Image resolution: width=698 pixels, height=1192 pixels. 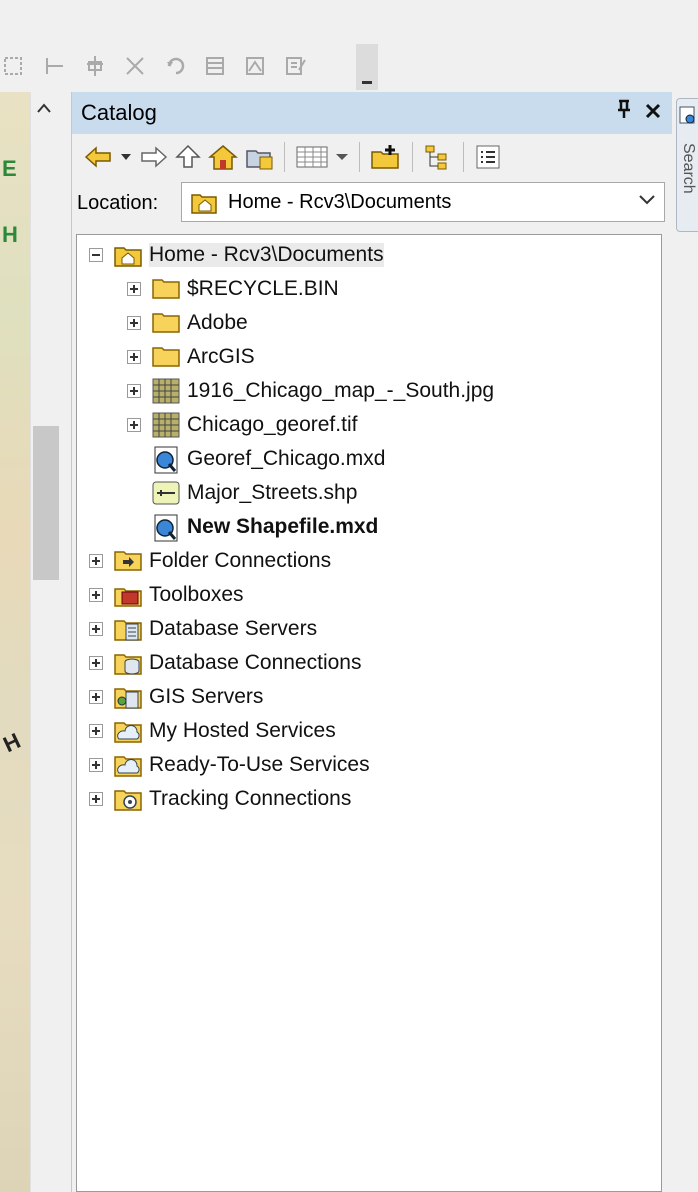 I want to click on tree-item-label: Database Connections, so click(x=255, y=662).